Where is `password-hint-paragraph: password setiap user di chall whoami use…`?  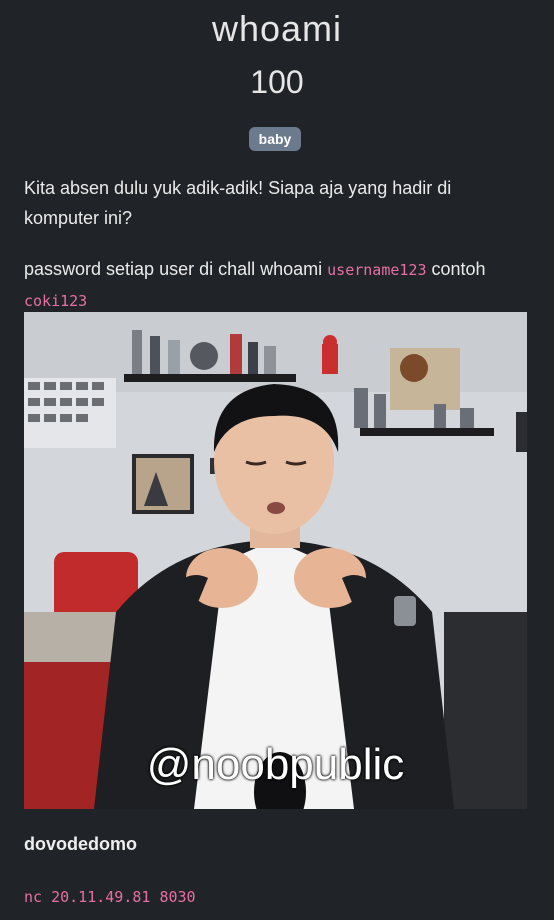 password-hint-paragraph: password setiap user di chall whoami use… is located at coordinates (277, 285).